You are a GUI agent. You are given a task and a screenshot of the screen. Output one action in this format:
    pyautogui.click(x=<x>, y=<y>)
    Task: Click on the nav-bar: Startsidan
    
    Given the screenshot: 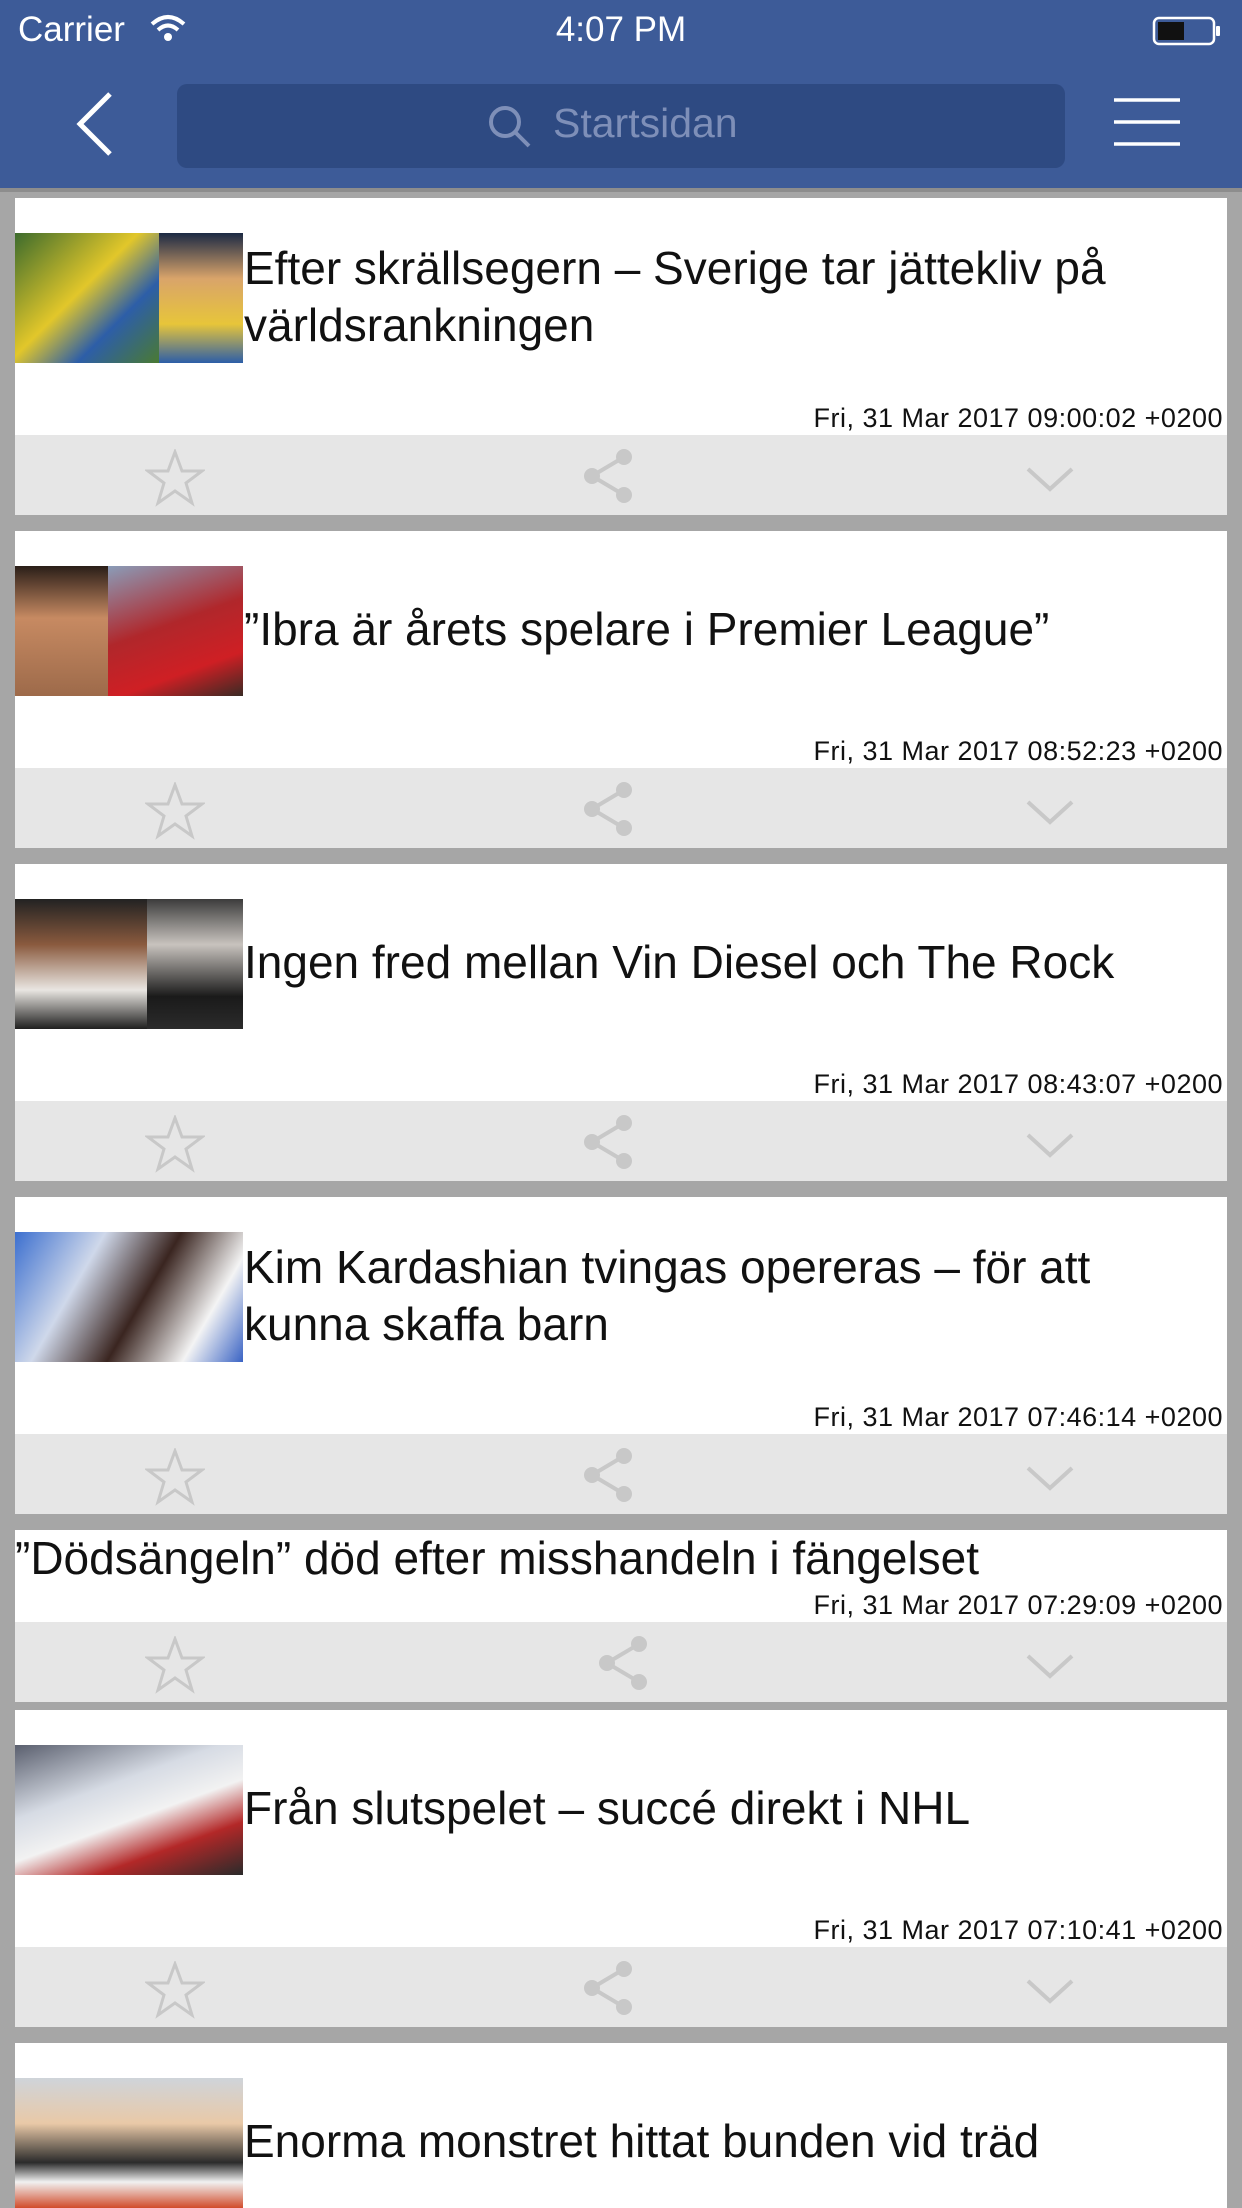 What is the action you would take?
    pyautogui.click(x=621, y=127)
    